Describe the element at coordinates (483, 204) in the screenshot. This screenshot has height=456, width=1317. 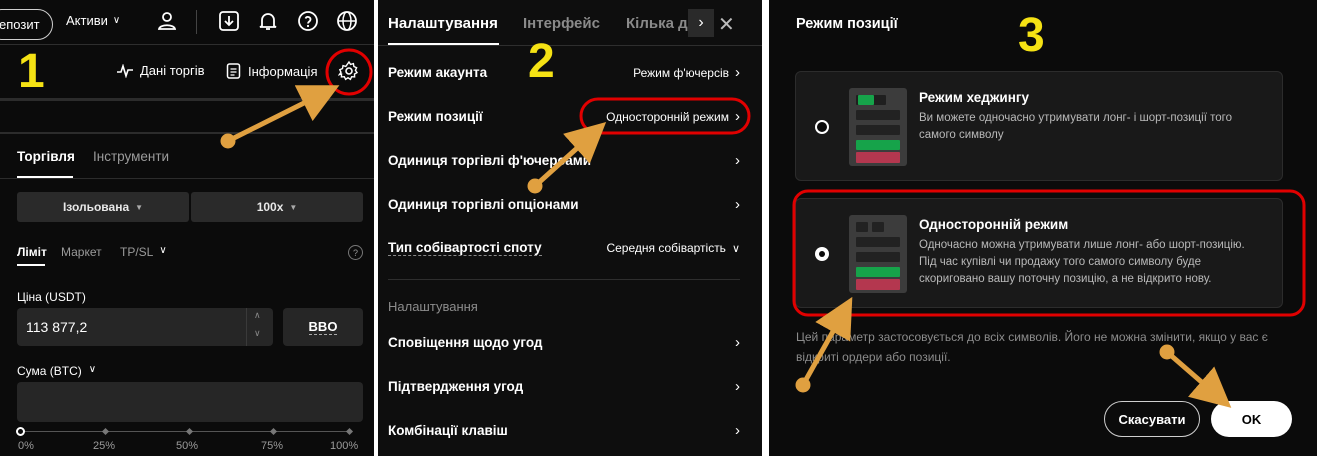
I see `row-label: Одиниця торгівлі опціонами` at that location.